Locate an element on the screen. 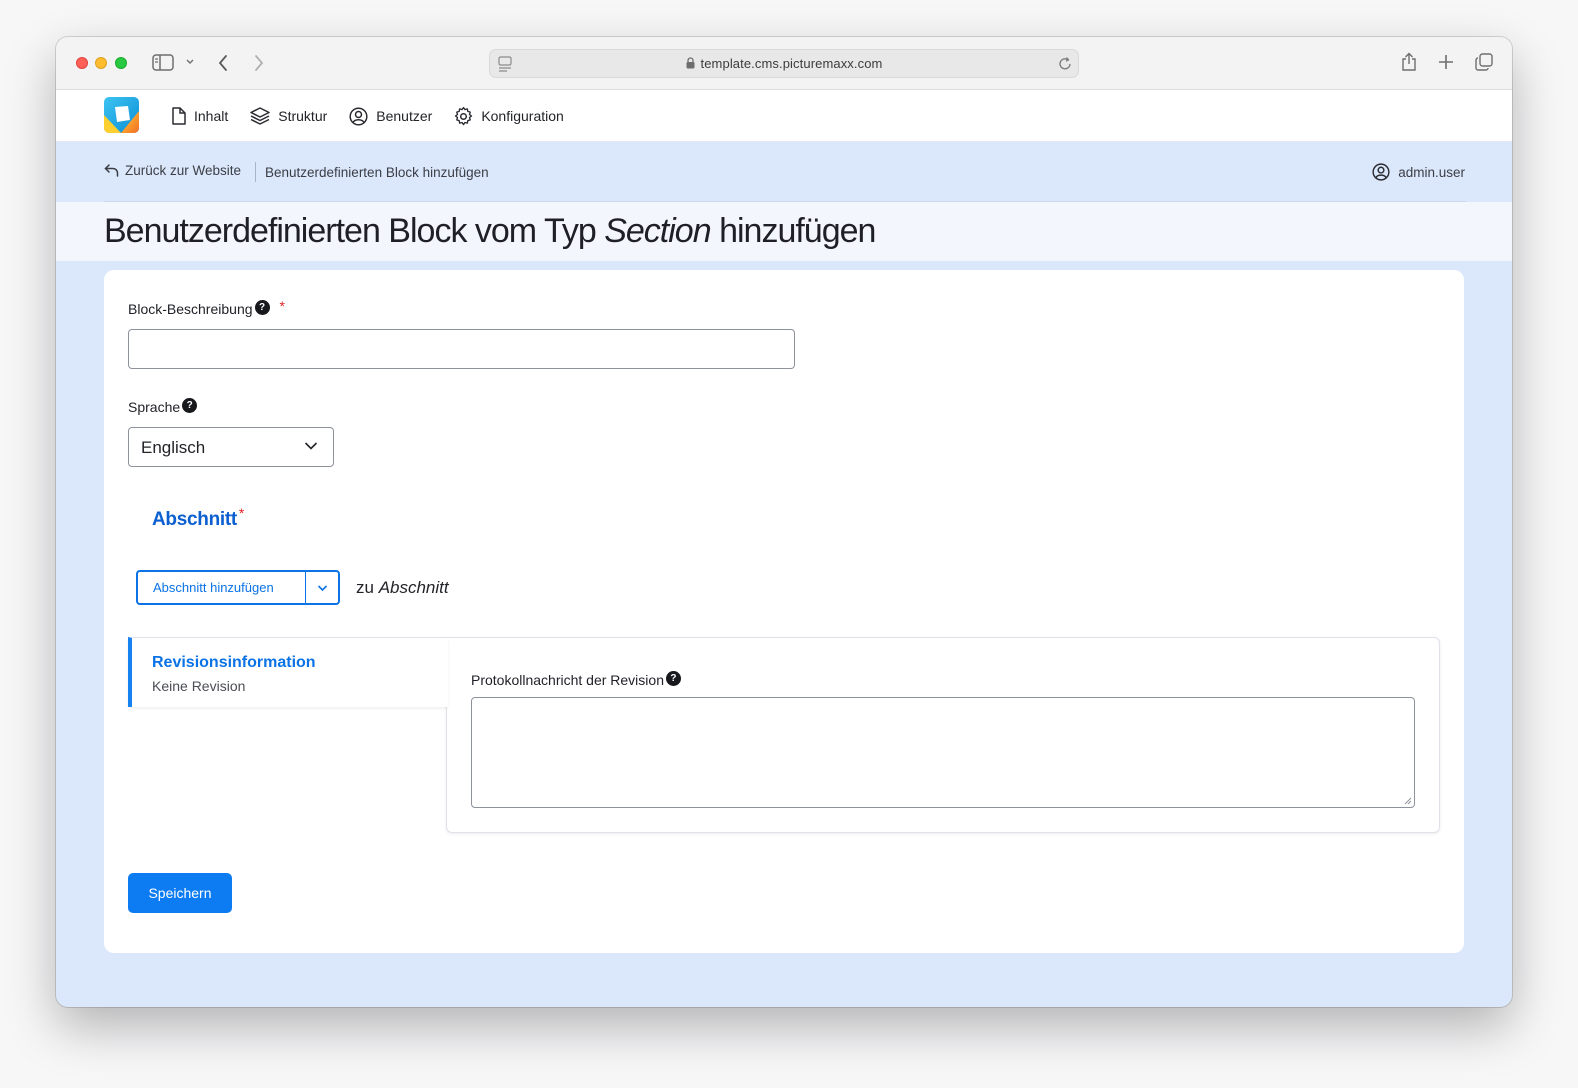 The width and height of the screenshot is (1578, 1088). breadcrumb-current: Benutzerdefinierten Block hinzufügen is located at coordinates (377, 172).